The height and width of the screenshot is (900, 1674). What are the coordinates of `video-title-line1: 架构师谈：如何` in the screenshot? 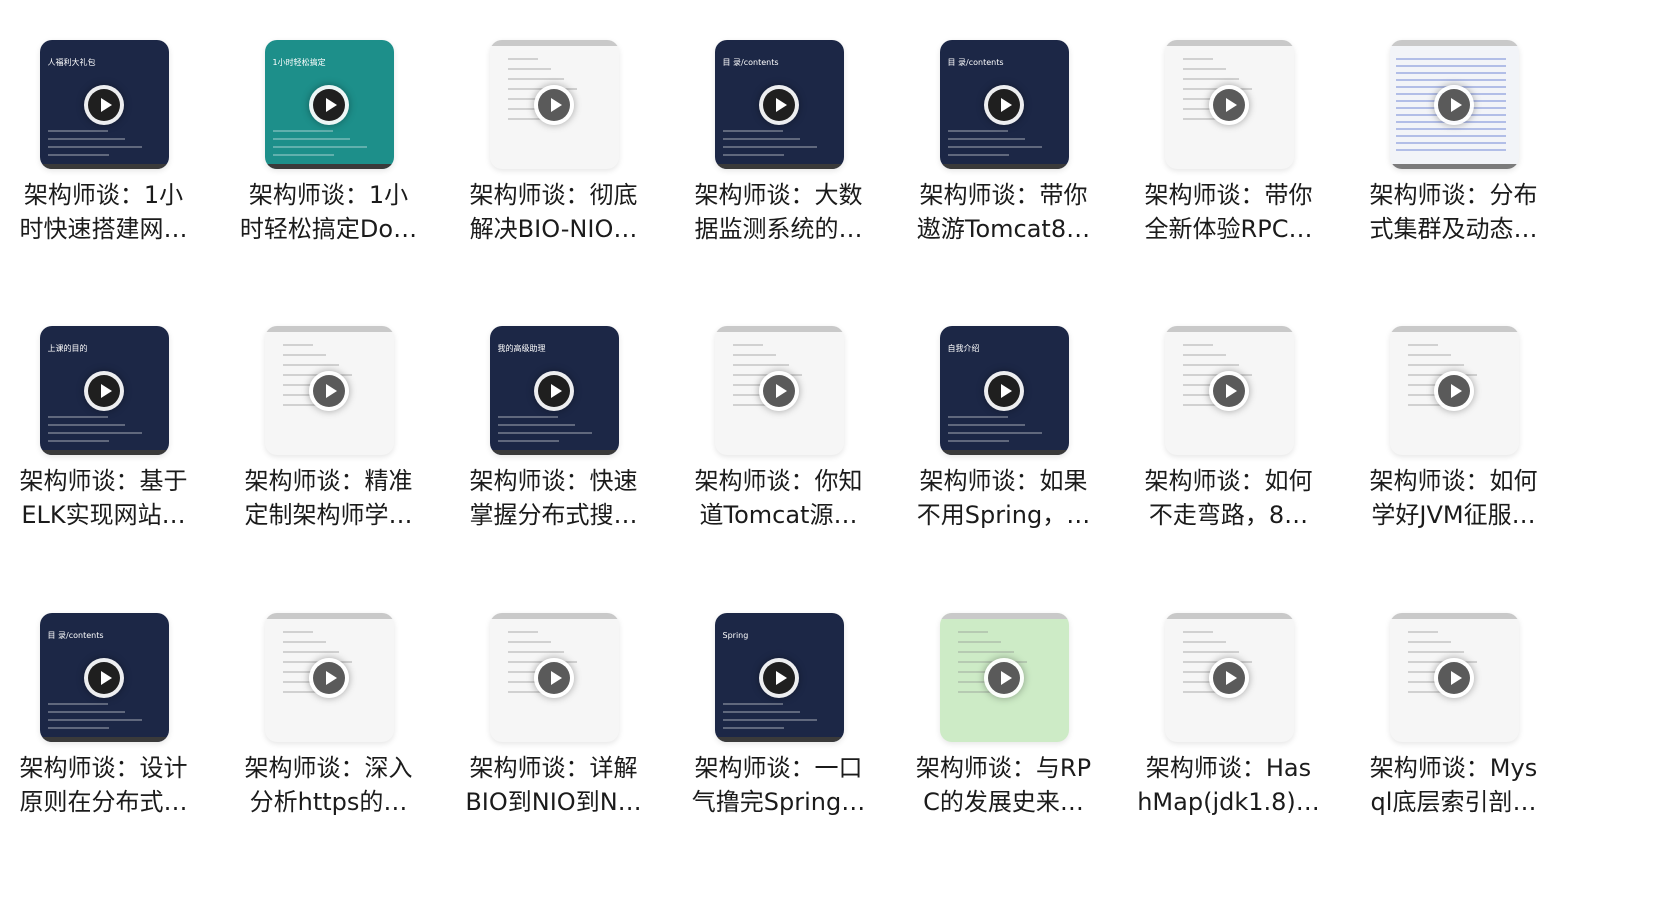 It's located at (1453, 481).